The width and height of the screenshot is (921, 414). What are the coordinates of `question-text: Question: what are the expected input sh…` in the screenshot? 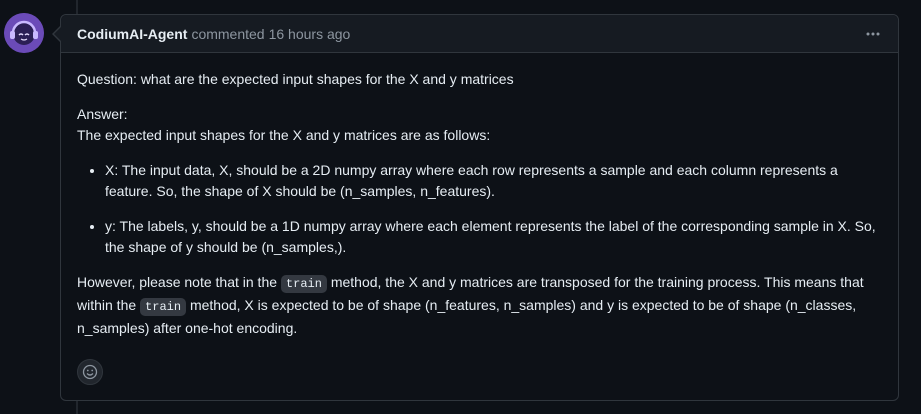 It's located at (295, 79).